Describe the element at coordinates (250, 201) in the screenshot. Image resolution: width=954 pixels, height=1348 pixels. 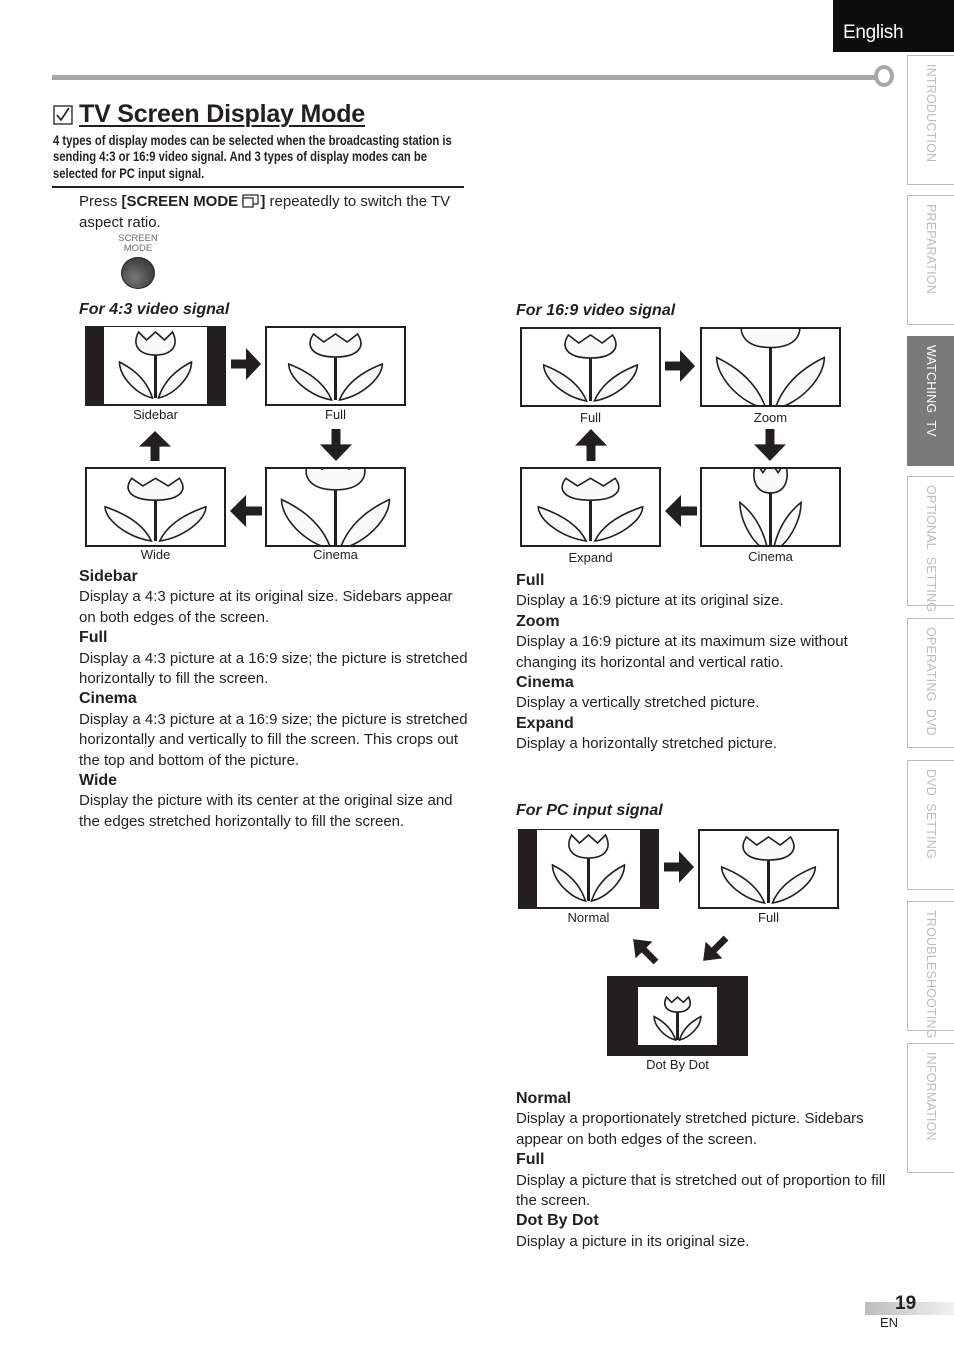
I see `screen-mode-icon` at that location.